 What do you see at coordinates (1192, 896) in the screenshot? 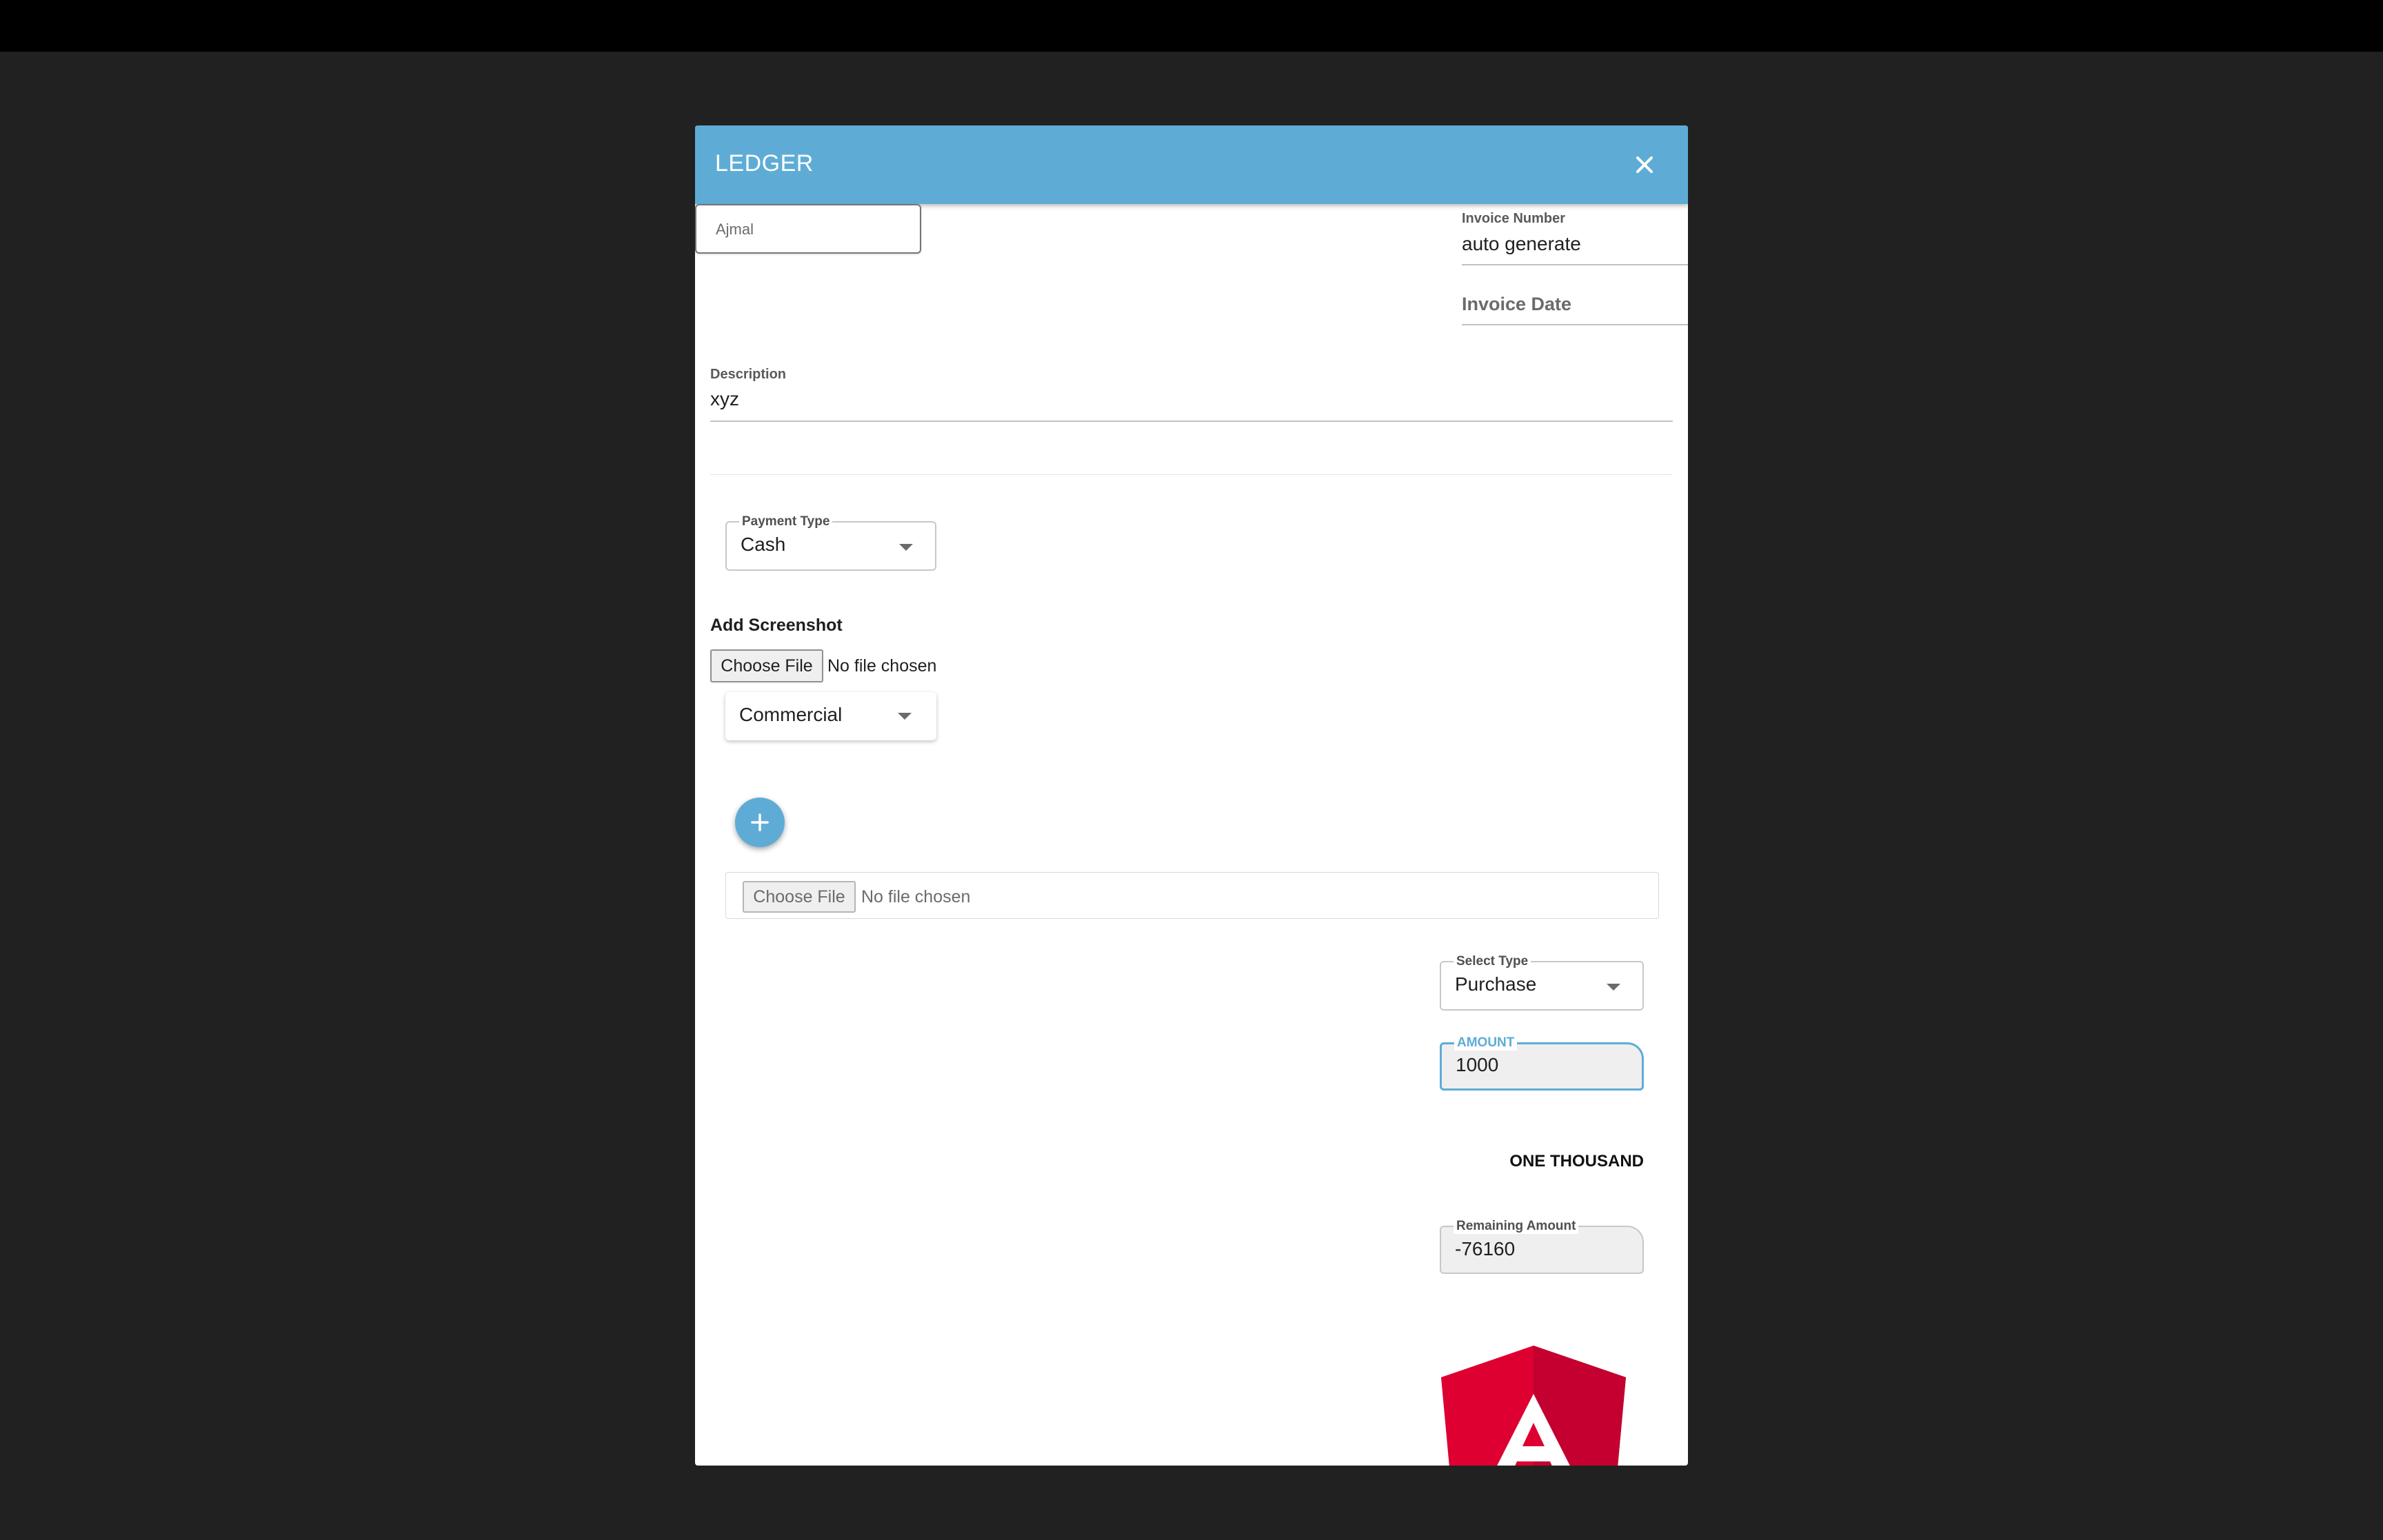
I see `attachment-input: Choose File No file chosen` at bounding box center [1192, 896].